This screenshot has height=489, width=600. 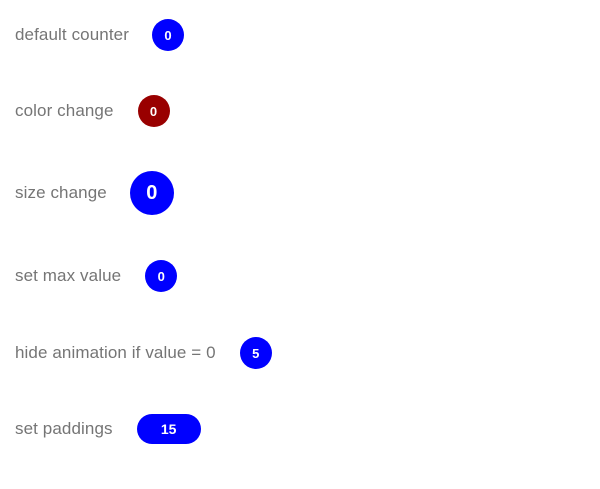 What do you see at coordinates (64, 428) in the screenshot?
I see `set-paddings-label: set paddings` at bounding box center [64, 428].